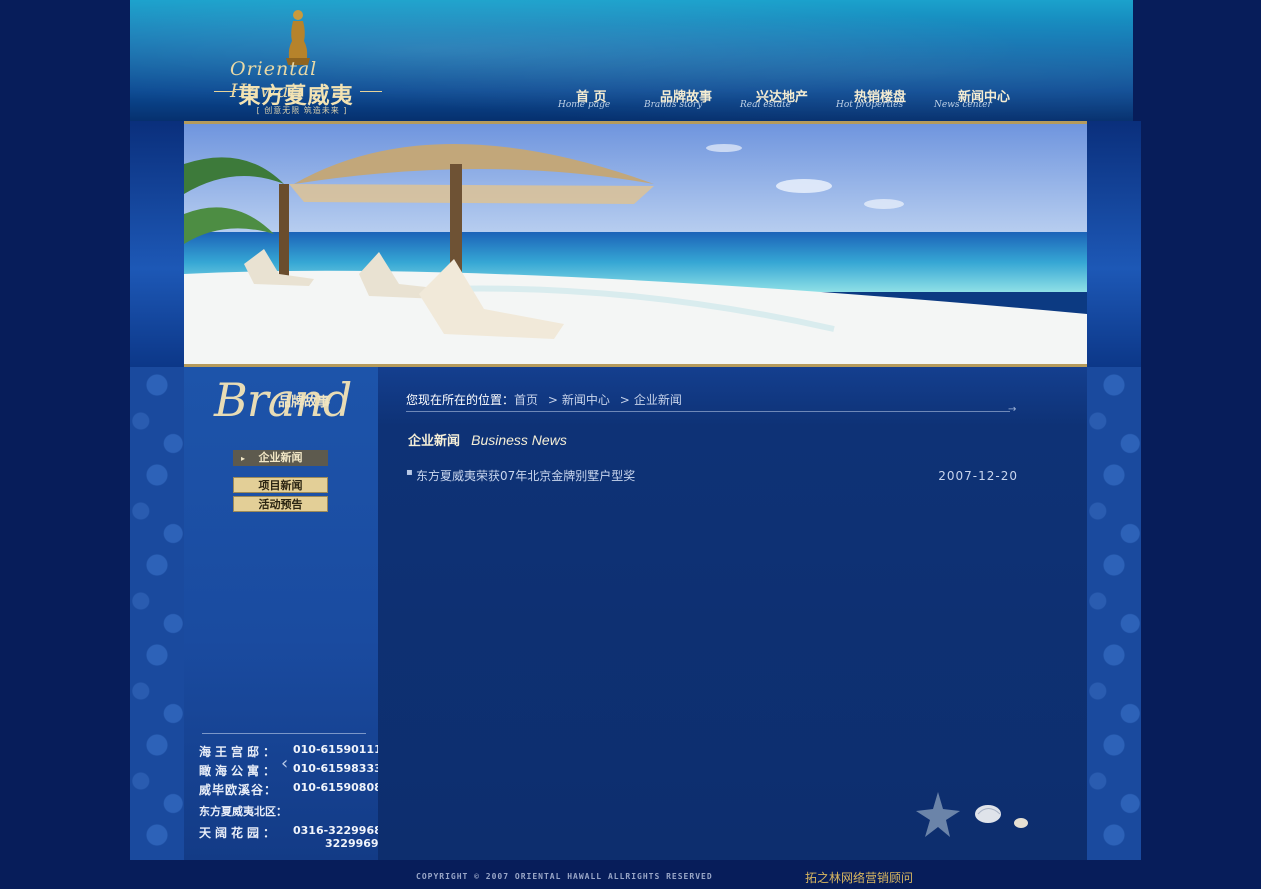 The height and width of the screenshot is (889, 1261). What do you see at coordinates (337, 787) in the screenshot?
I see `contact-phone: 010-61590808` at bounding box center [337, 787].